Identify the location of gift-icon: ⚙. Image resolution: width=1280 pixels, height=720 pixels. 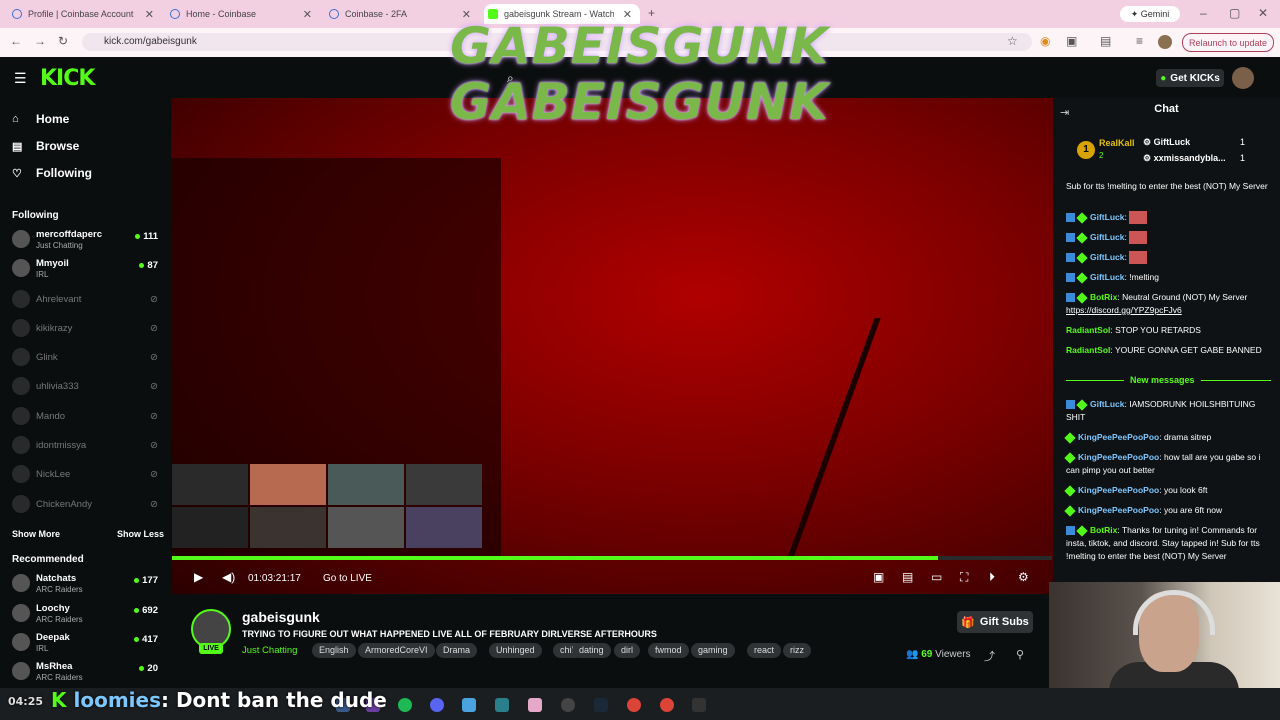
(1148, 142).